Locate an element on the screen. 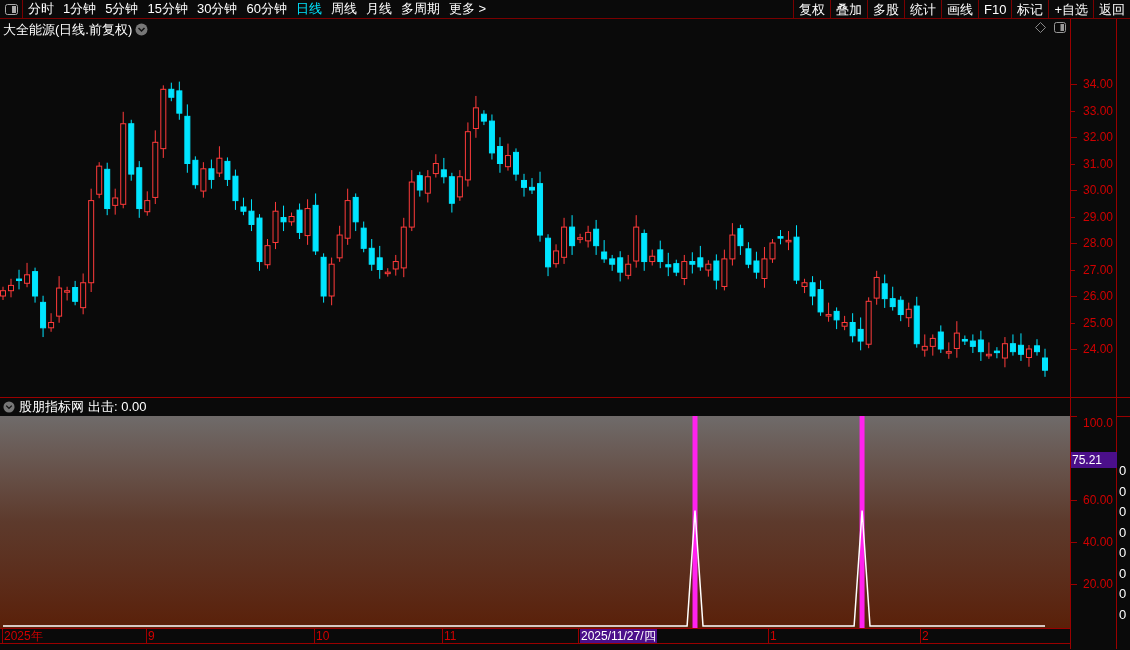 The image size is (1130, 650). price-label: 30.00 is located at coordinates (1098, 190).